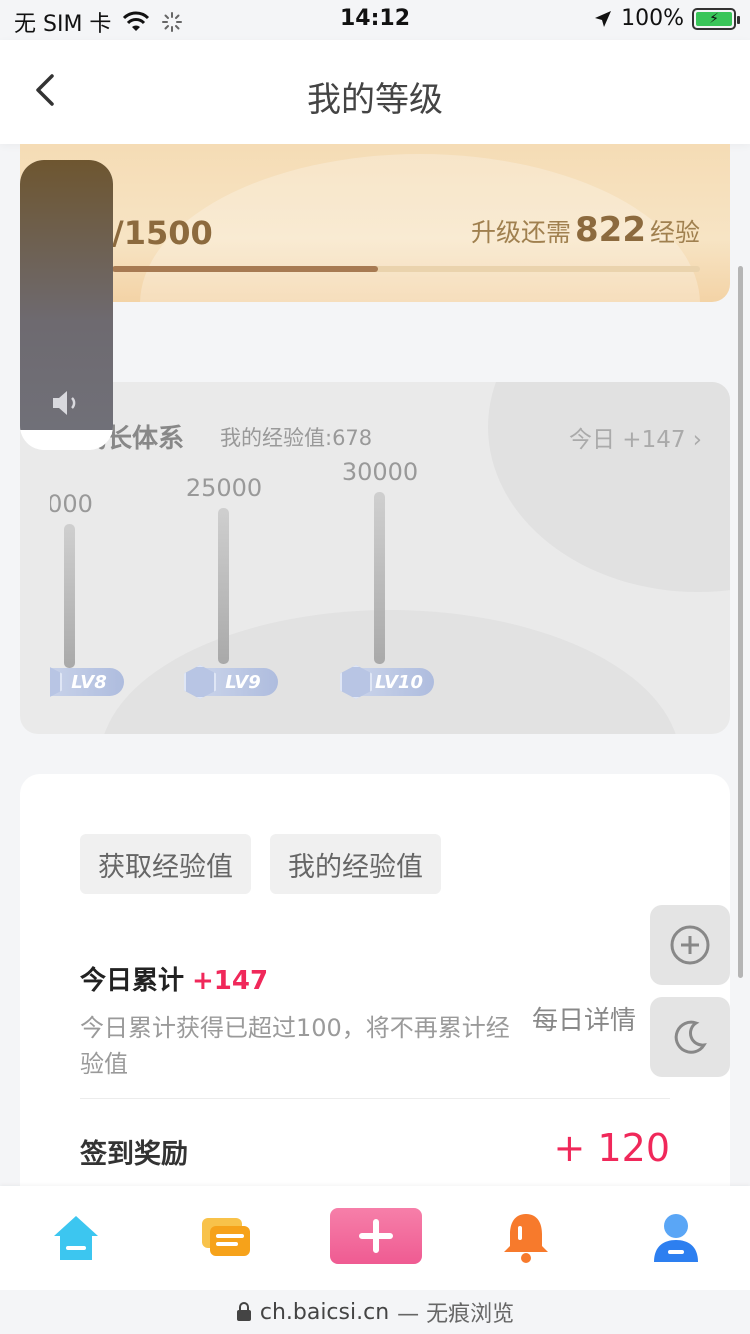  Describe the element at coordinates (603, 18) in the screenshot. I see `location-arrow-icon` at that location.